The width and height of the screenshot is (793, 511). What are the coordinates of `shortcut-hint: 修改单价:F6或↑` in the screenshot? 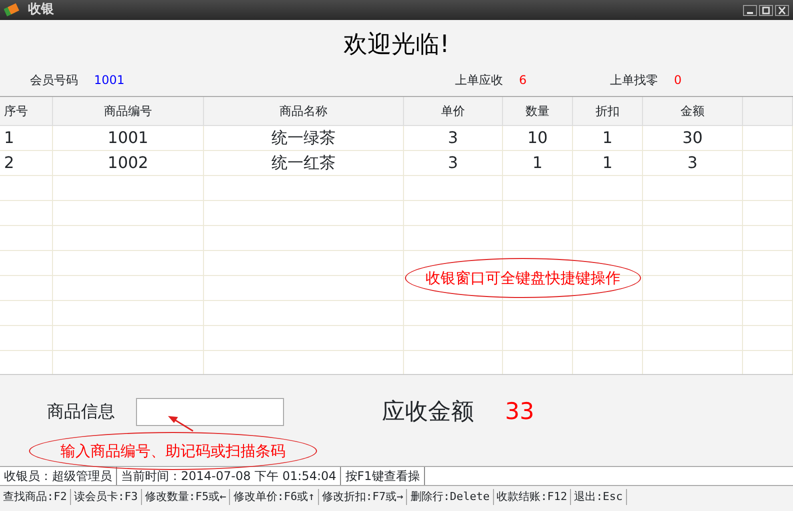 It's located at (274, 497).